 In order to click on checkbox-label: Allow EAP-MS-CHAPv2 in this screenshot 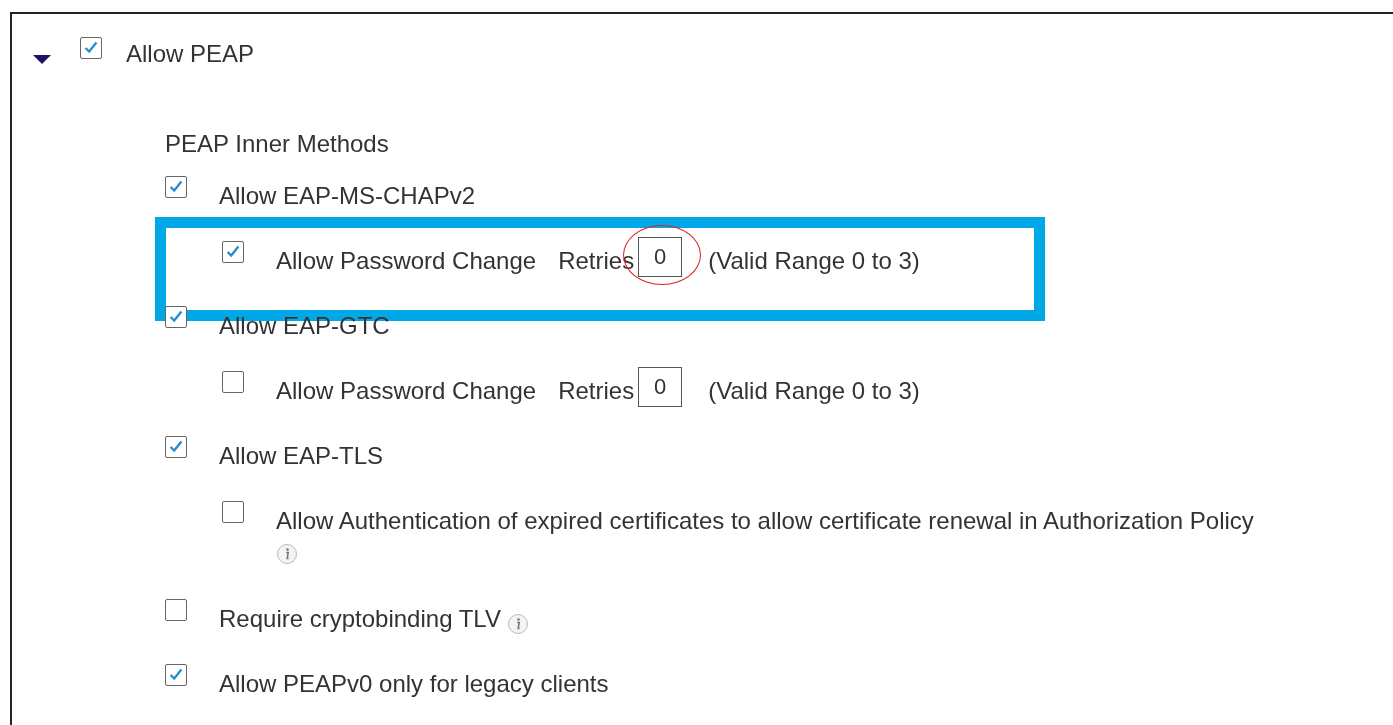, I will do `click(347, 196)`.